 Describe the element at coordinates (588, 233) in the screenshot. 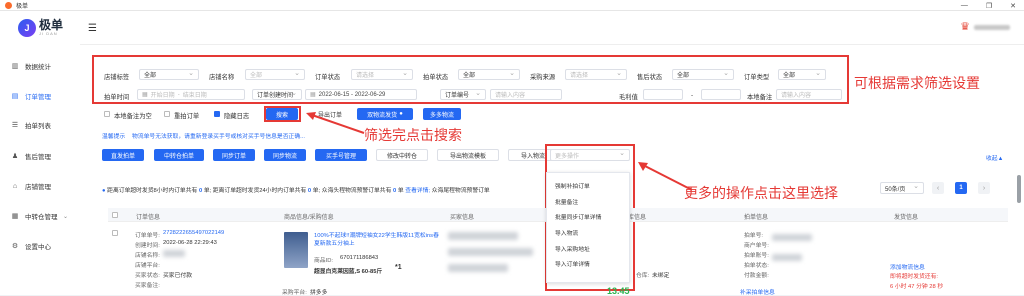

I see `more-ops-item: 导入物流` at that location.